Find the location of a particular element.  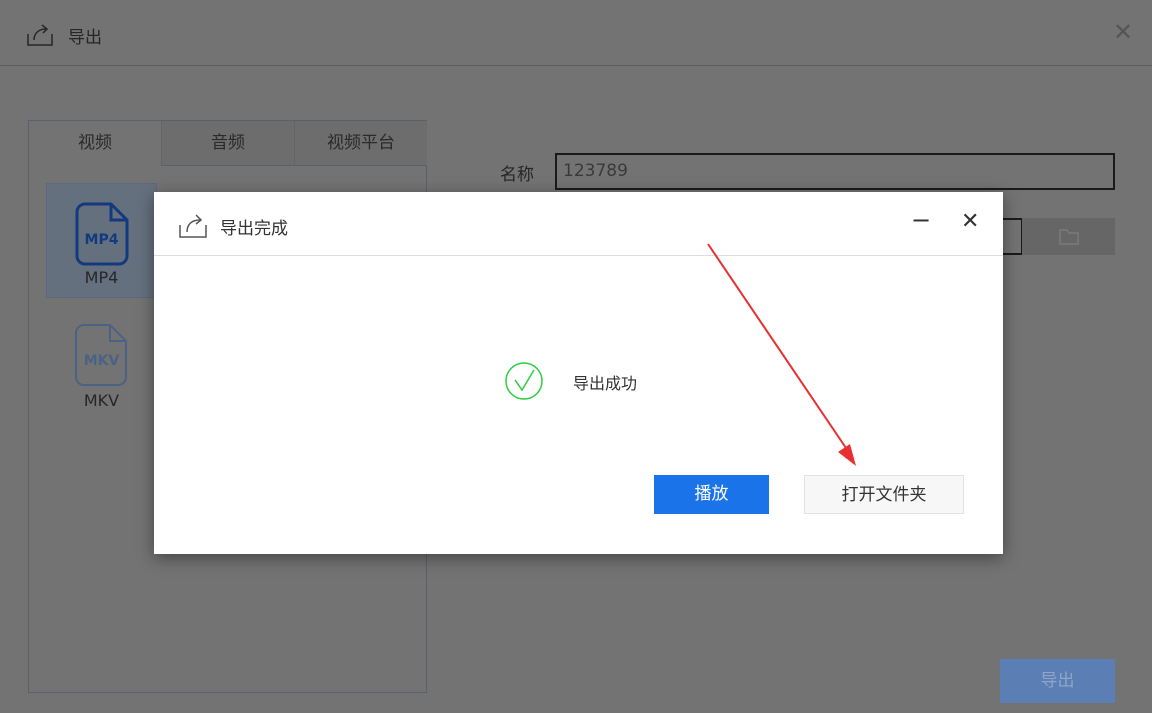

format-mp4: MP4 MP4 is located at coordinates (101, 240).